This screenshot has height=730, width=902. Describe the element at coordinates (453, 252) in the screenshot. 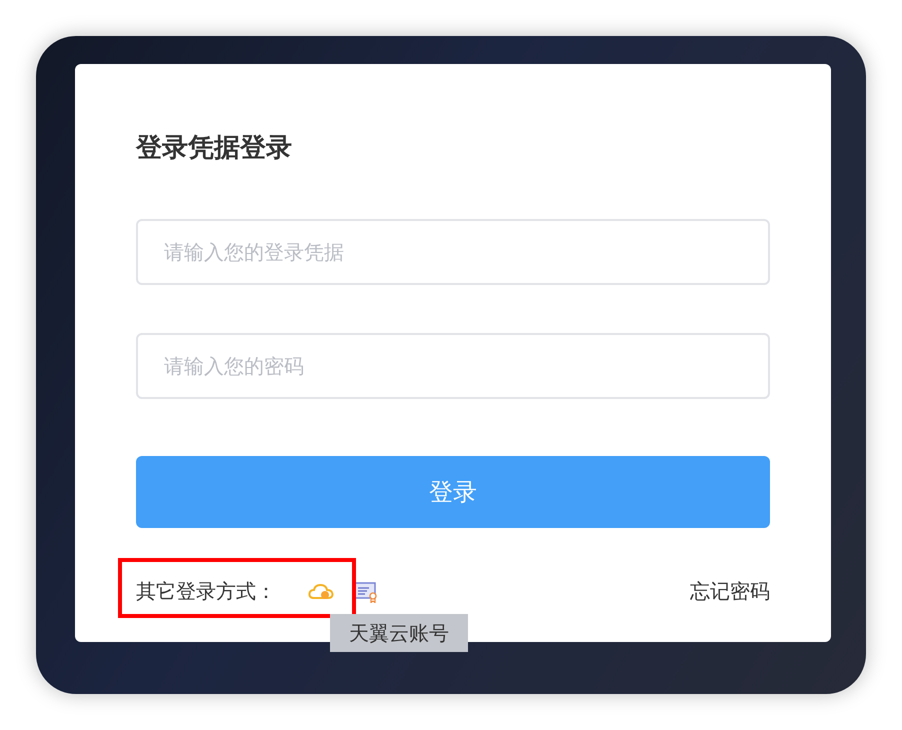

I see `input-field: 请输入您的登录凭据` at that location.